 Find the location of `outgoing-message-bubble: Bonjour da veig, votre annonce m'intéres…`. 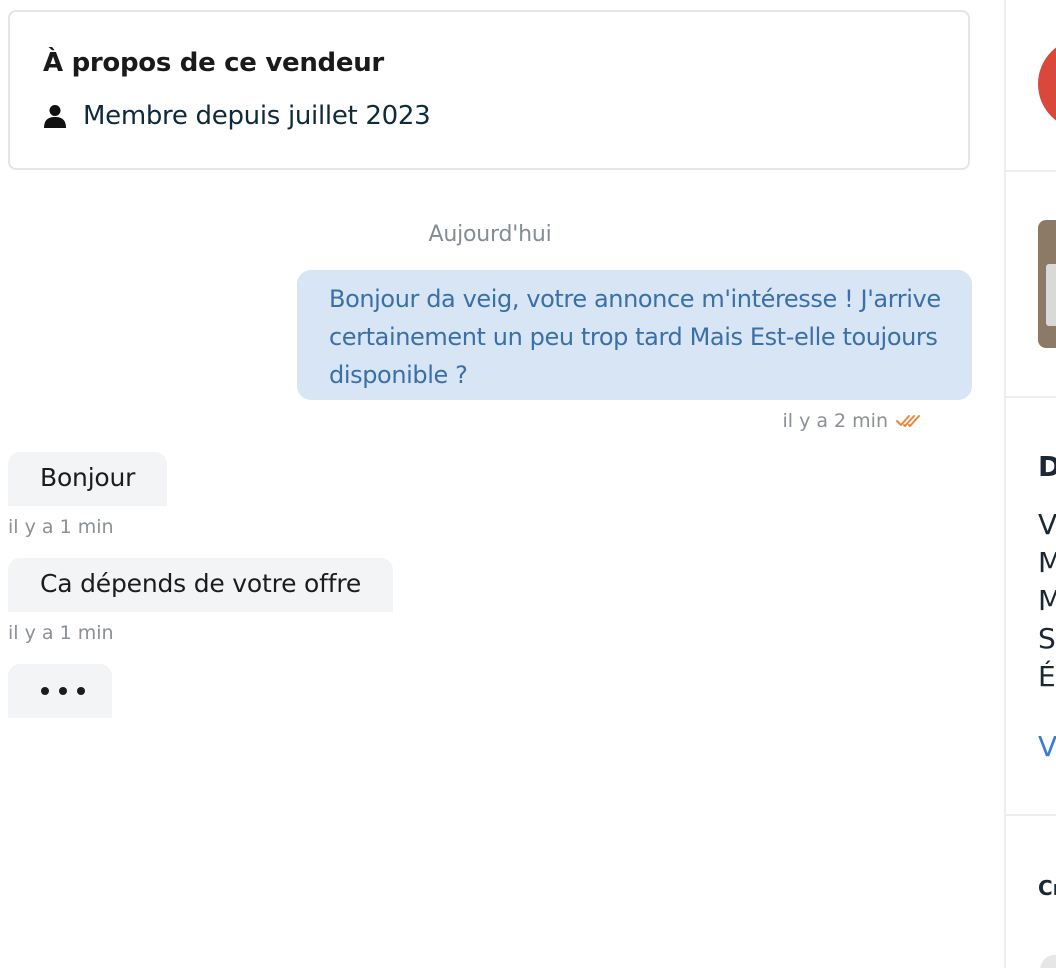

outgoing-message-bubble: Bonjour da veig, votre annonce m'intéres… is located at coordinates (634, 335).